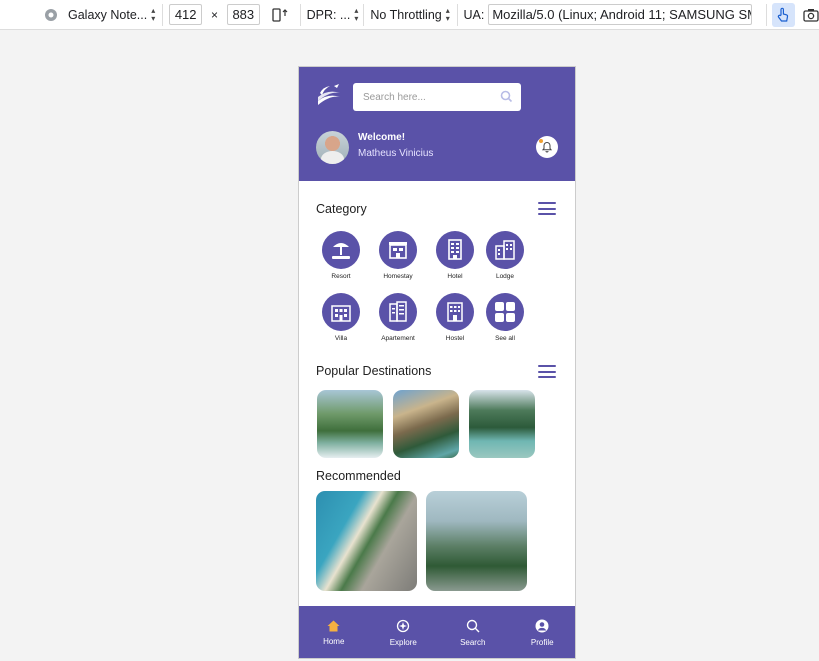 This screenshot has width=819, height=661. I want to click on welcome-text: Welcome!, so click(382, 137).